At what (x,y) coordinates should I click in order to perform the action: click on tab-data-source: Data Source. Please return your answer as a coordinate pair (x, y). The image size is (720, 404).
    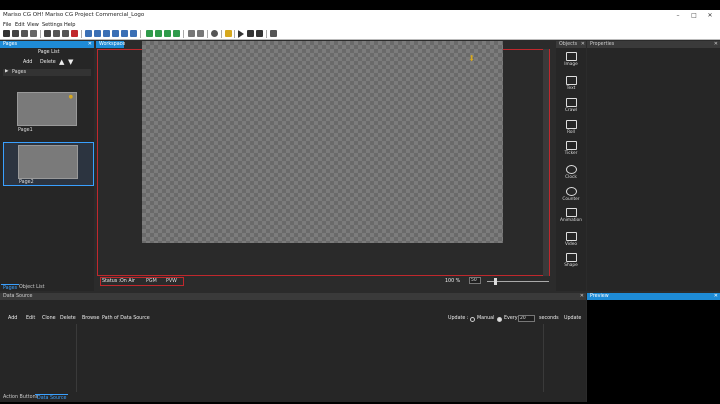
    Looking at the image, I should click on (52, 397).